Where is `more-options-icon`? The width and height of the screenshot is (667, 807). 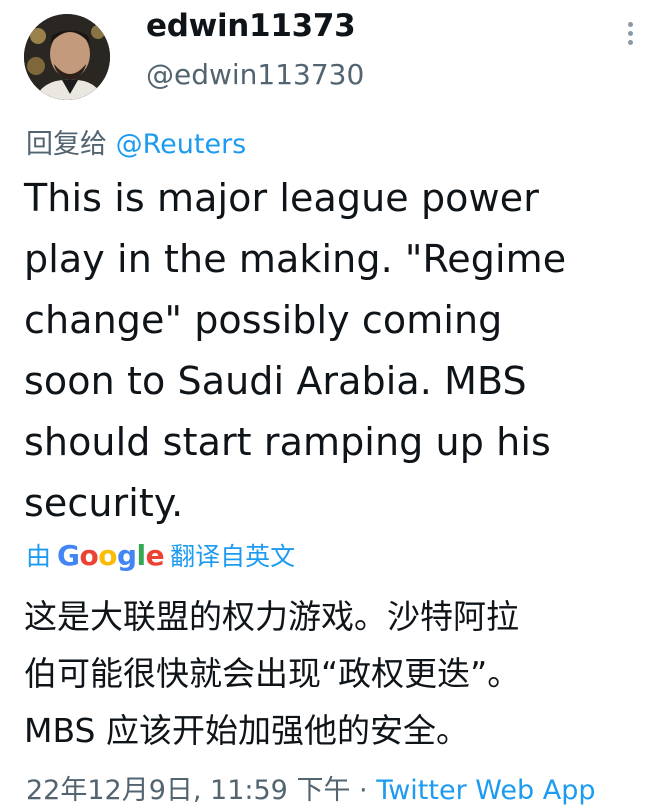
more-options-icon is located at coordinates (630, 33).